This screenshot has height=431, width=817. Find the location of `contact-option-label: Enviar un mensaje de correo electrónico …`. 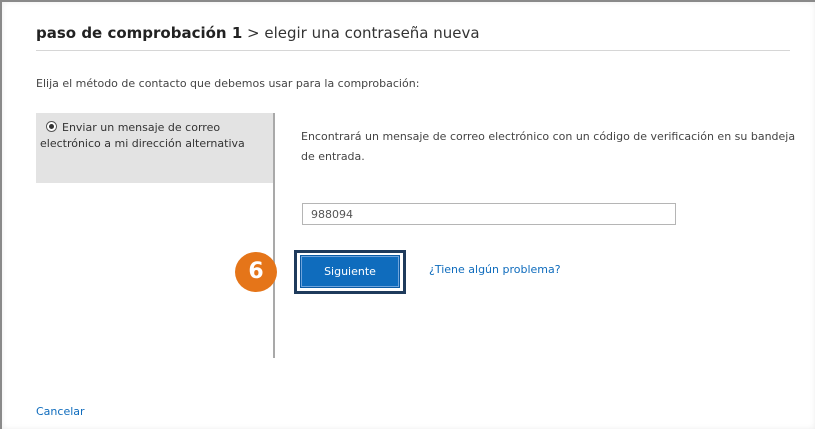

contact-option-label: Enviar un mensaje de correo electrónico … is located at coordinates (142, 135).